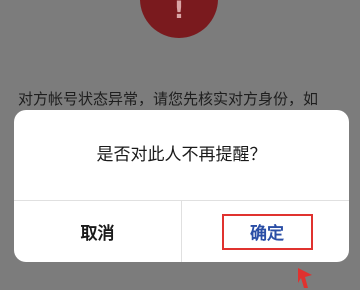 Image resolution: width=360 pixels, height=290 pixels. I want to click on confirm-highlight-box: 确定, so click(267, 231).